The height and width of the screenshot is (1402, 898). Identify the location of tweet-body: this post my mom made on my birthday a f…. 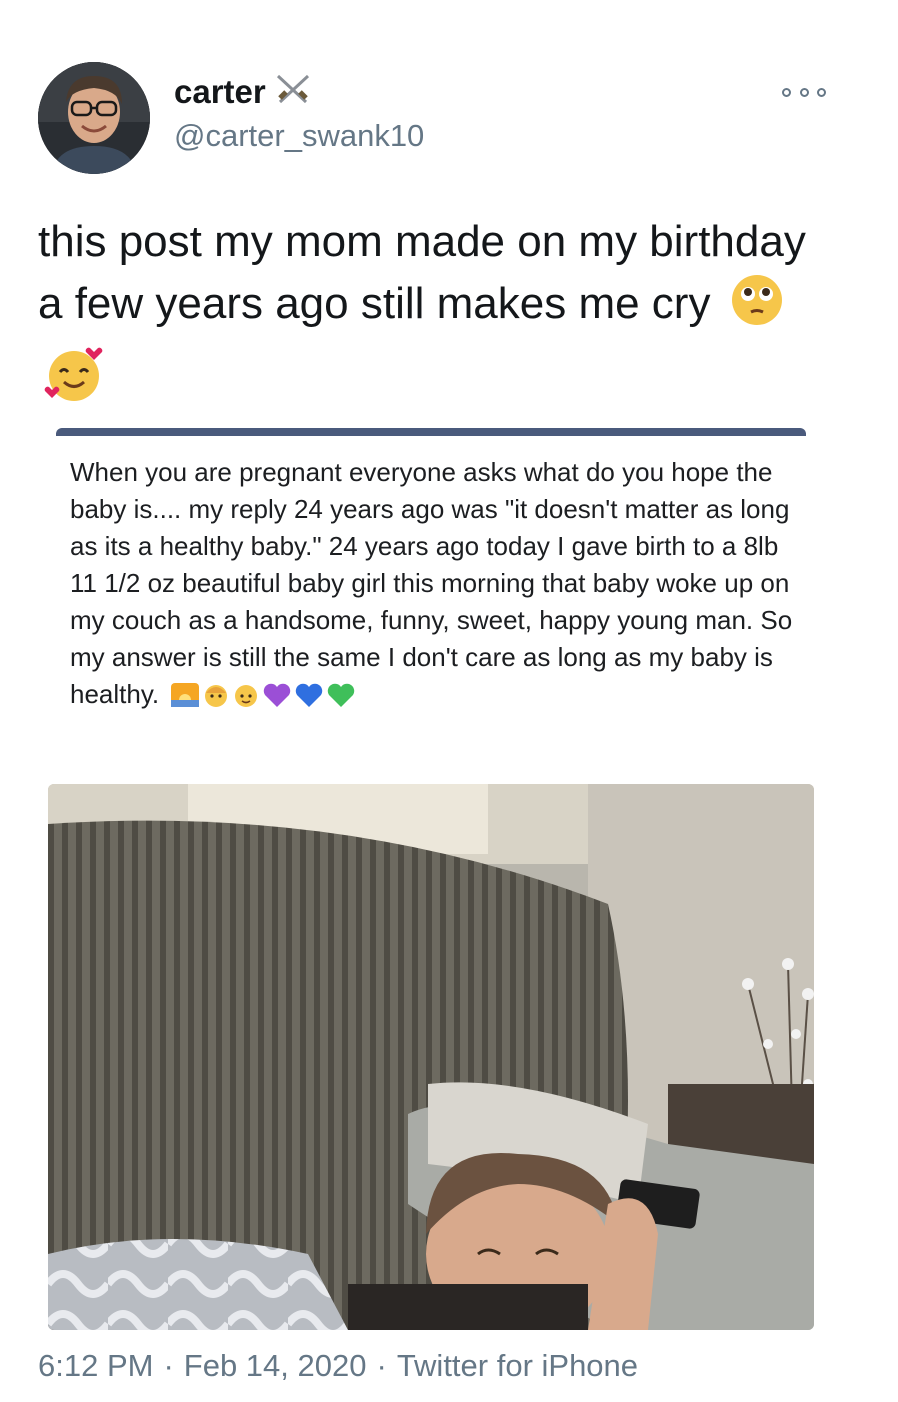
(422, 272).